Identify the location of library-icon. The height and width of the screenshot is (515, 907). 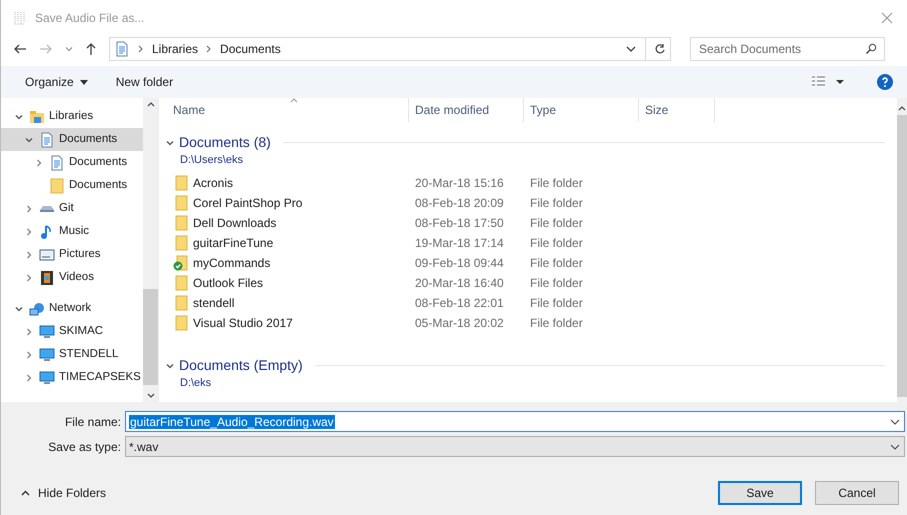
(37, 116).